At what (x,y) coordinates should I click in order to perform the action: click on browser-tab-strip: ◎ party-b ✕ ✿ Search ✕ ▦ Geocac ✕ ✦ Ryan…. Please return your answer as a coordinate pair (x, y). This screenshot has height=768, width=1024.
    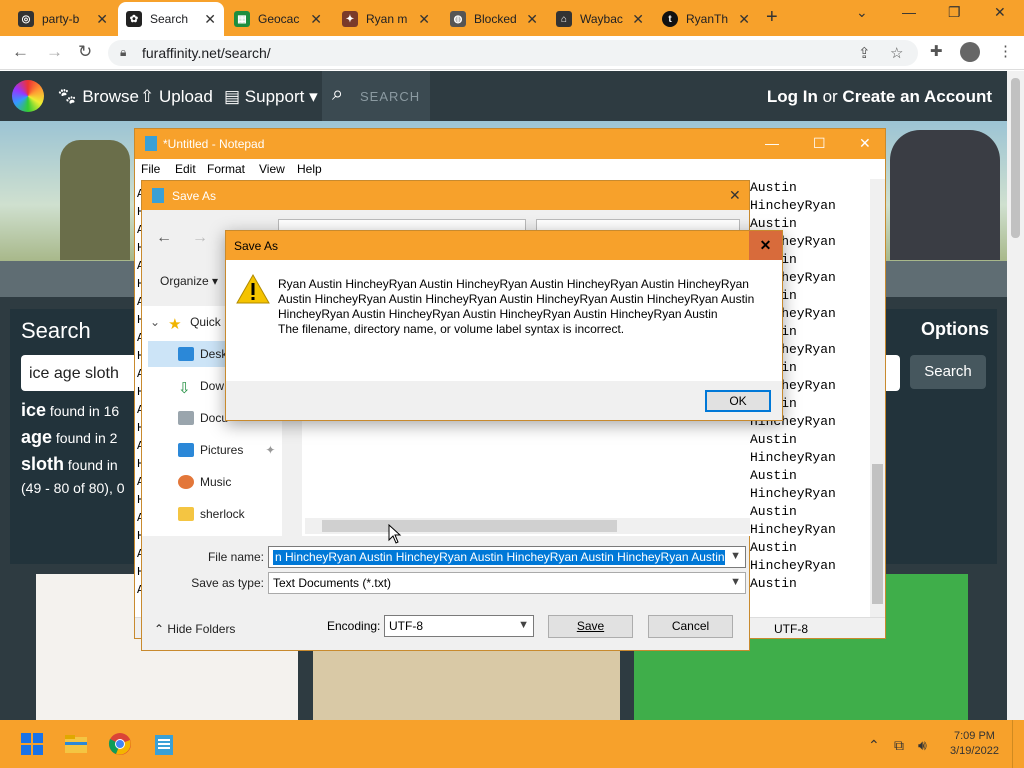
    Looking at the image, I should click on (512, 18).